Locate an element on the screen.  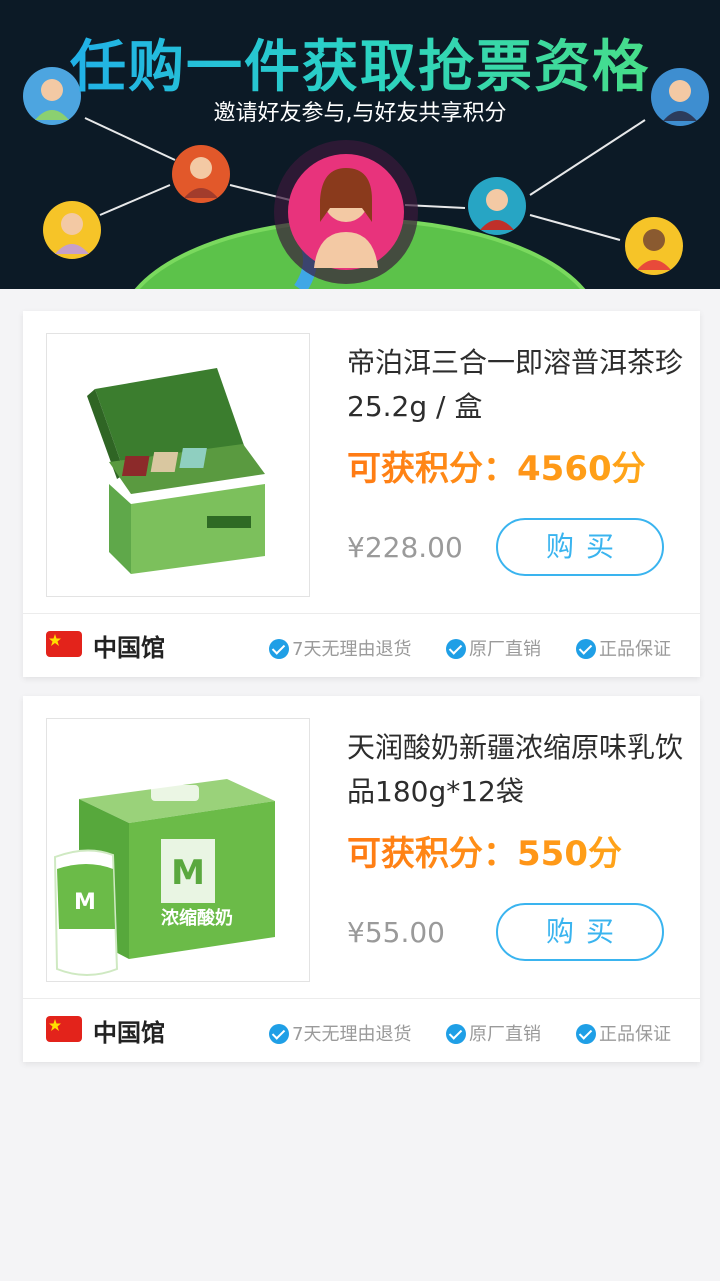
tea-gift-box-image is located at coordinates (176, 471).